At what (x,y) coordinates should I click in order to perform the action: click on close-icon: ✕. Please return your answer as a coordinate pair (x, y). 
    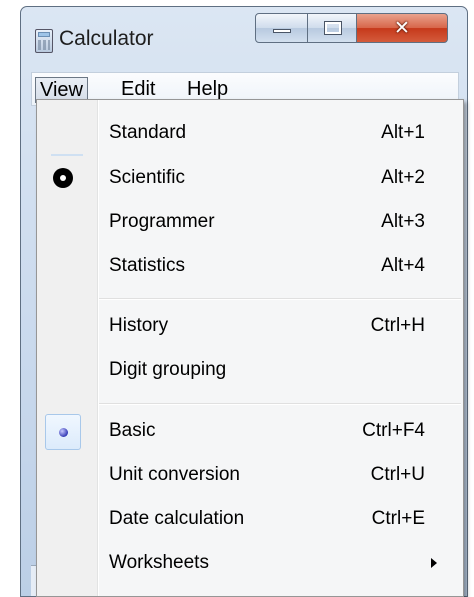
    Looking at the image, I should click on (402, 28).